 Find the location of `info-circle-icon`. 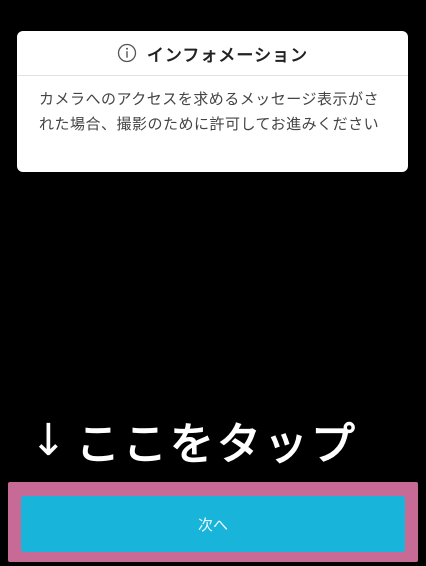

info-circle-icon is located at coordinates (127, 53).